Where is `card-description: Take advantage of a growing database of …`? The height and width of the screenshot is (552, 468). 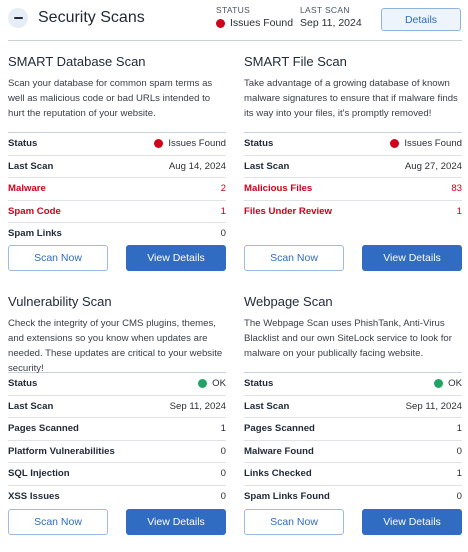
card-description: Take advantage of a growing database of … is located at coordinates (351, 98).